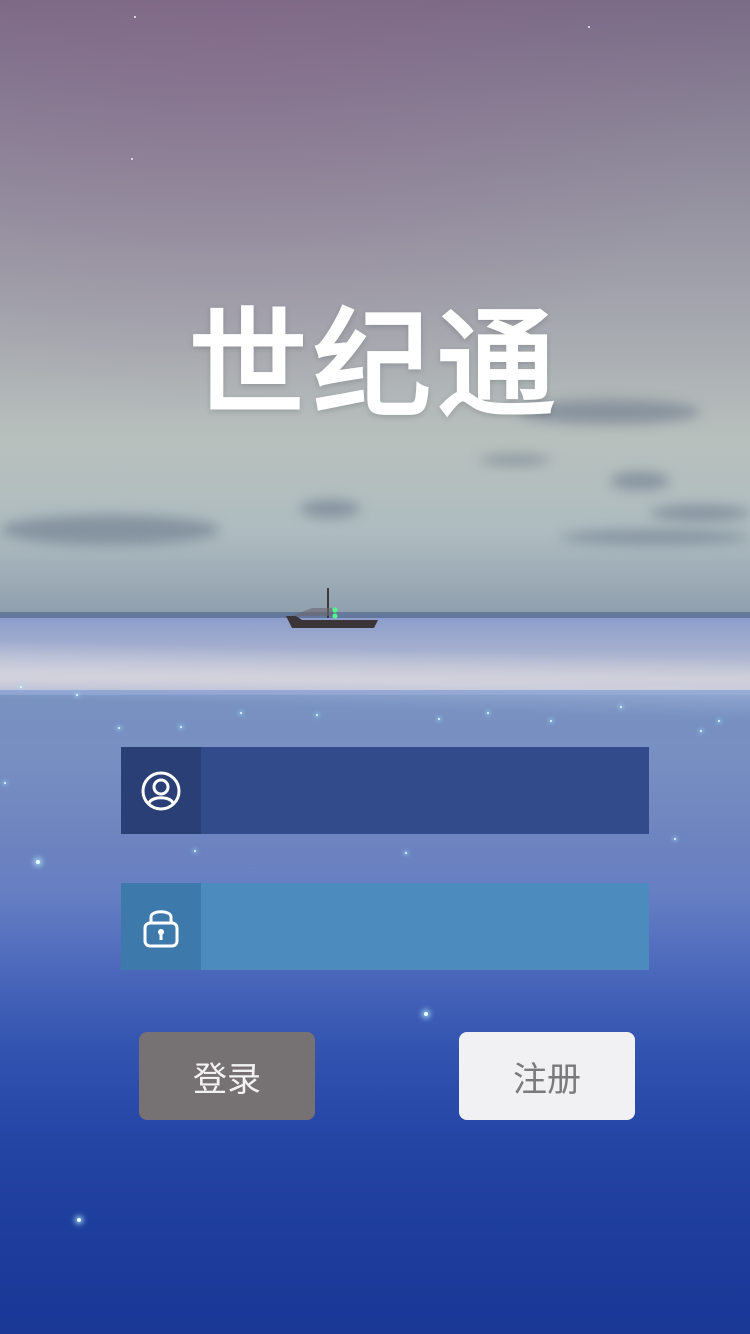 The image size is (750, 1334). I want to click on register-button: 注册, so click(547, 1076).